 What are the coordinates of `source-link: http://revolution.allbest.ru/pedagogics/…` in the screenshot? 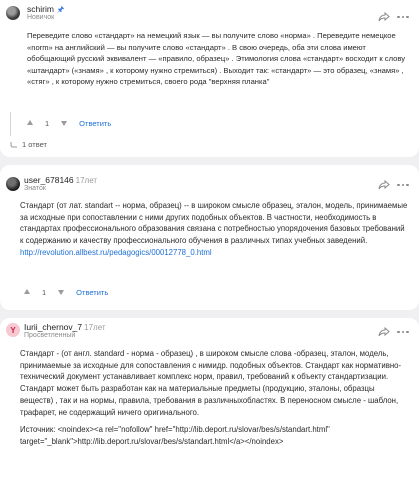 It's located at (116, 252).